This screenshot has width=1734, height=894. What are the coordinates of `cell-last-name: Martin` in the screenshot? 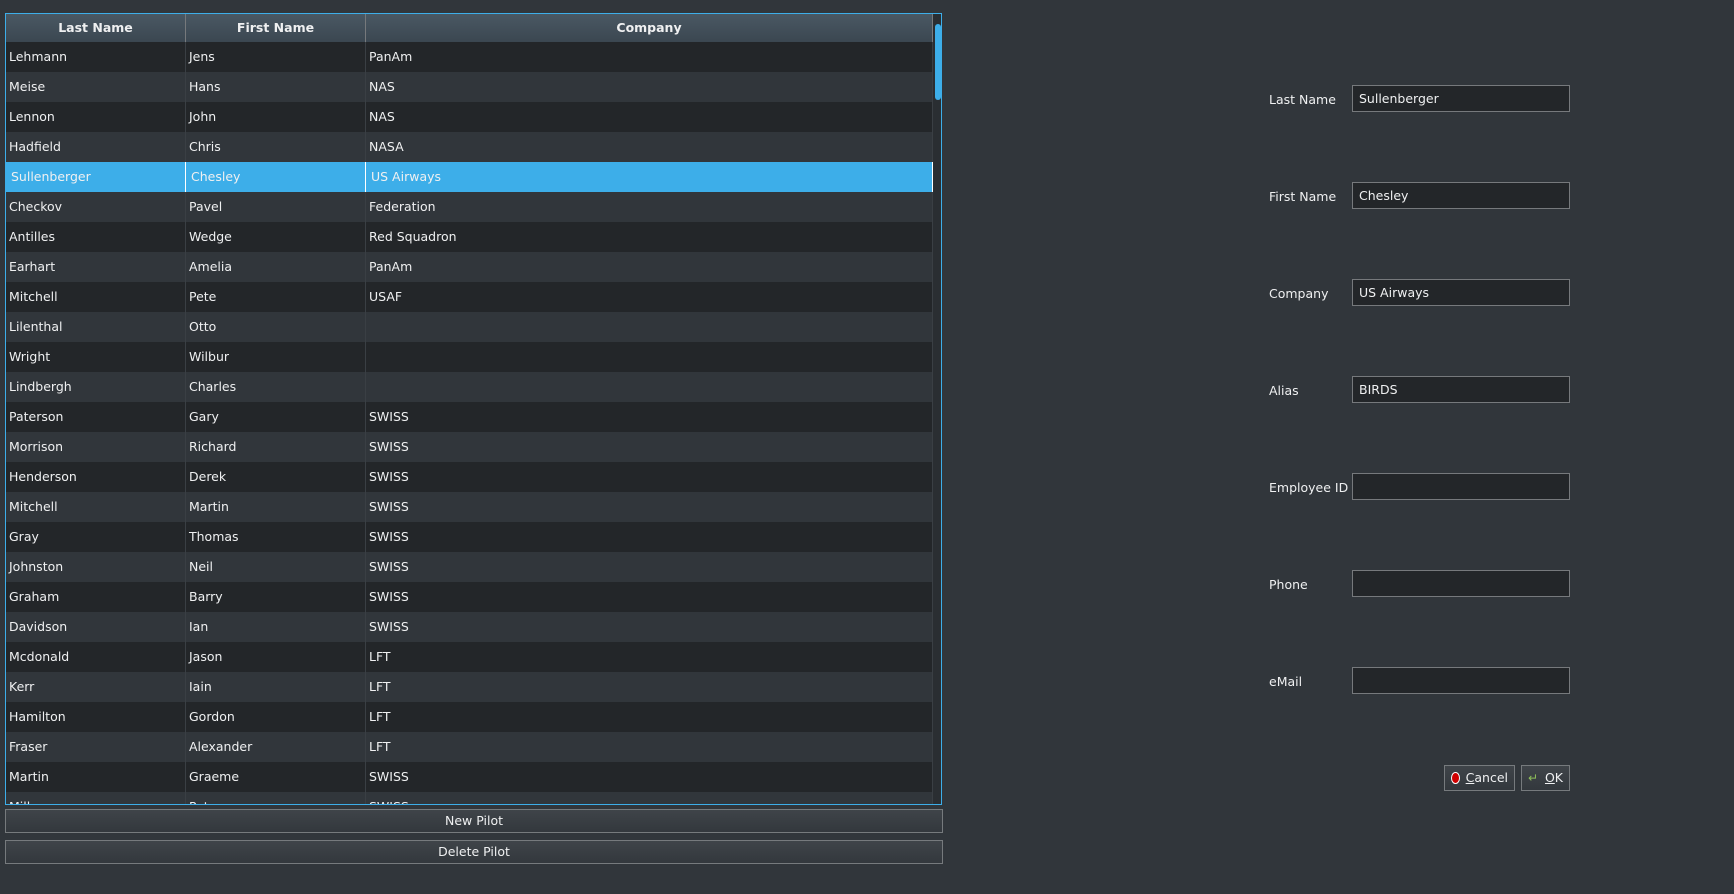 It's located at (96, 777).